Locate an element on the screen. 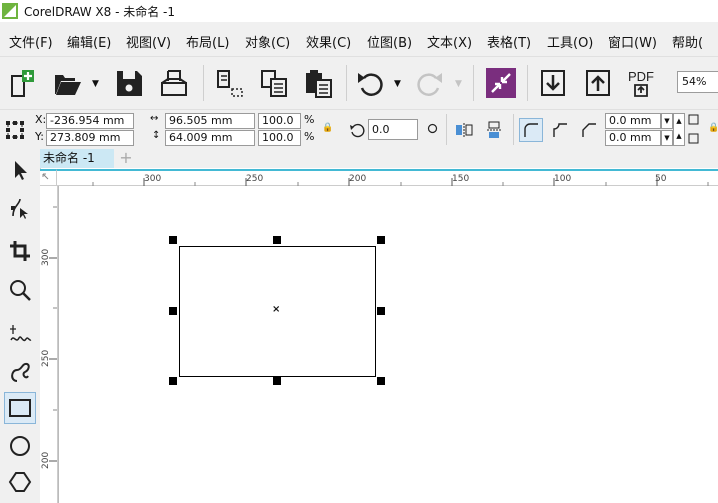  menu-text: 文本(X) is located at coordinates (449, 41).